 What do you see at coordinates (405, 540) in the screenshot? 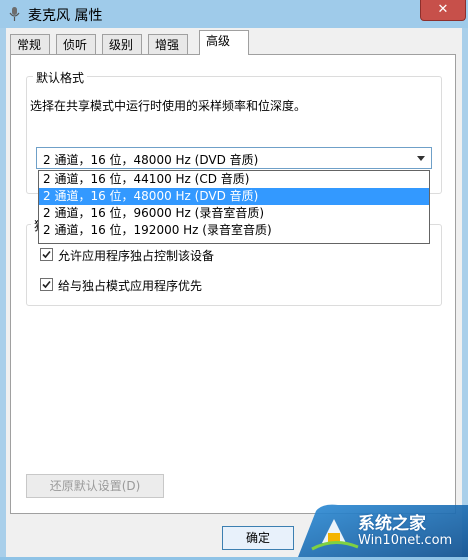
I see `watermark-url: Win10net.com` at bounding box center [405, 540].